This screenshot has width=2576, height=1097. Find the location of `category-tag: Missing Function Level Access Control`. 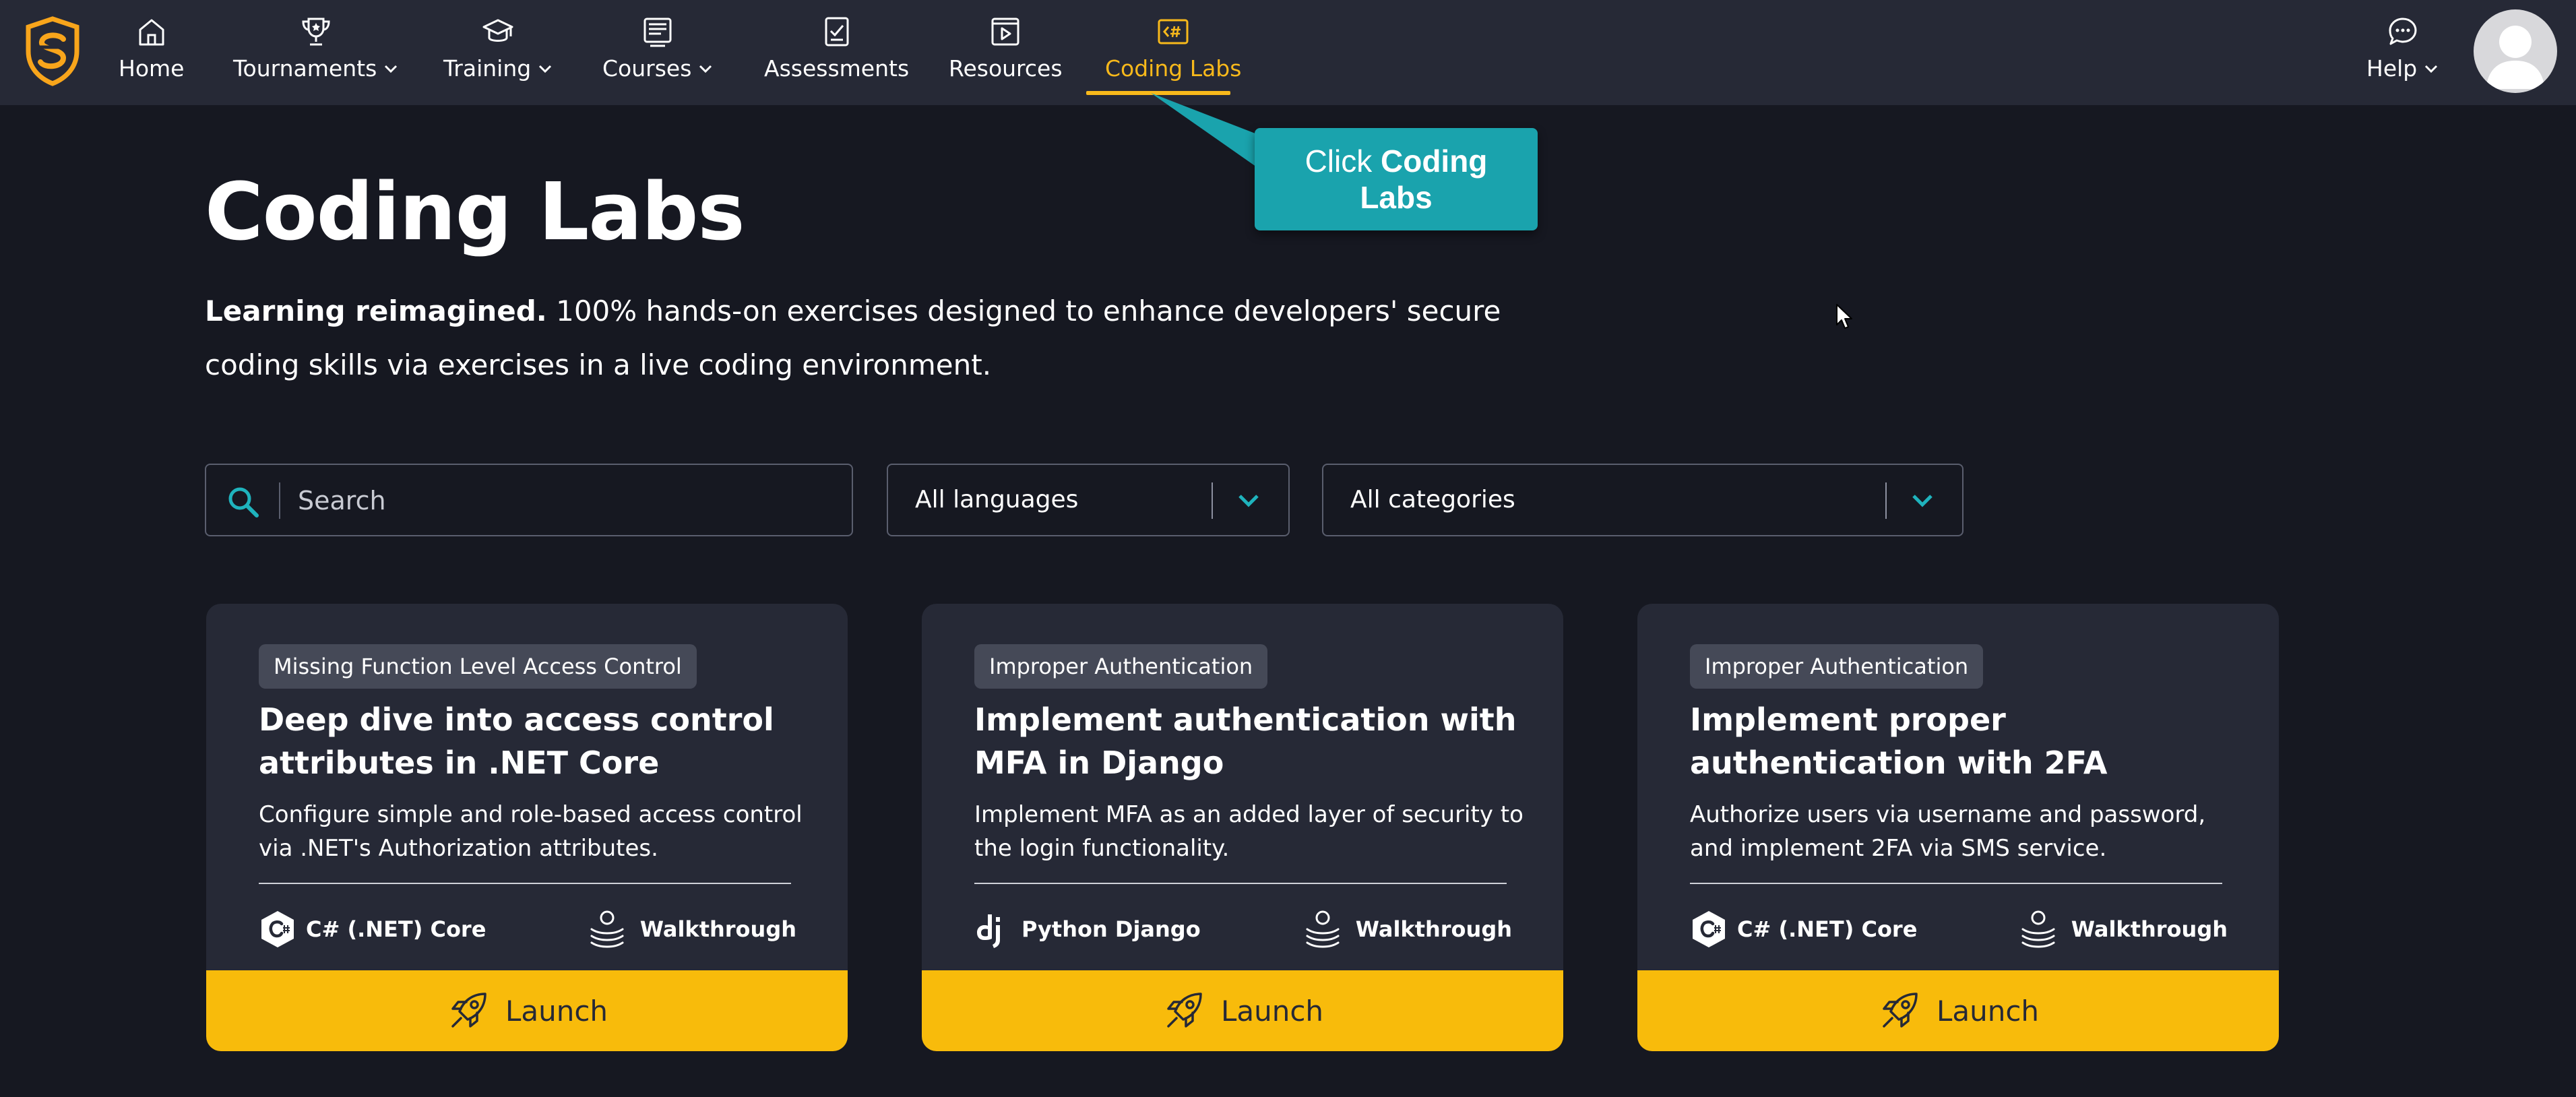

category-tag: Missing Function Level Access Control is located at coordinates (478, 666).